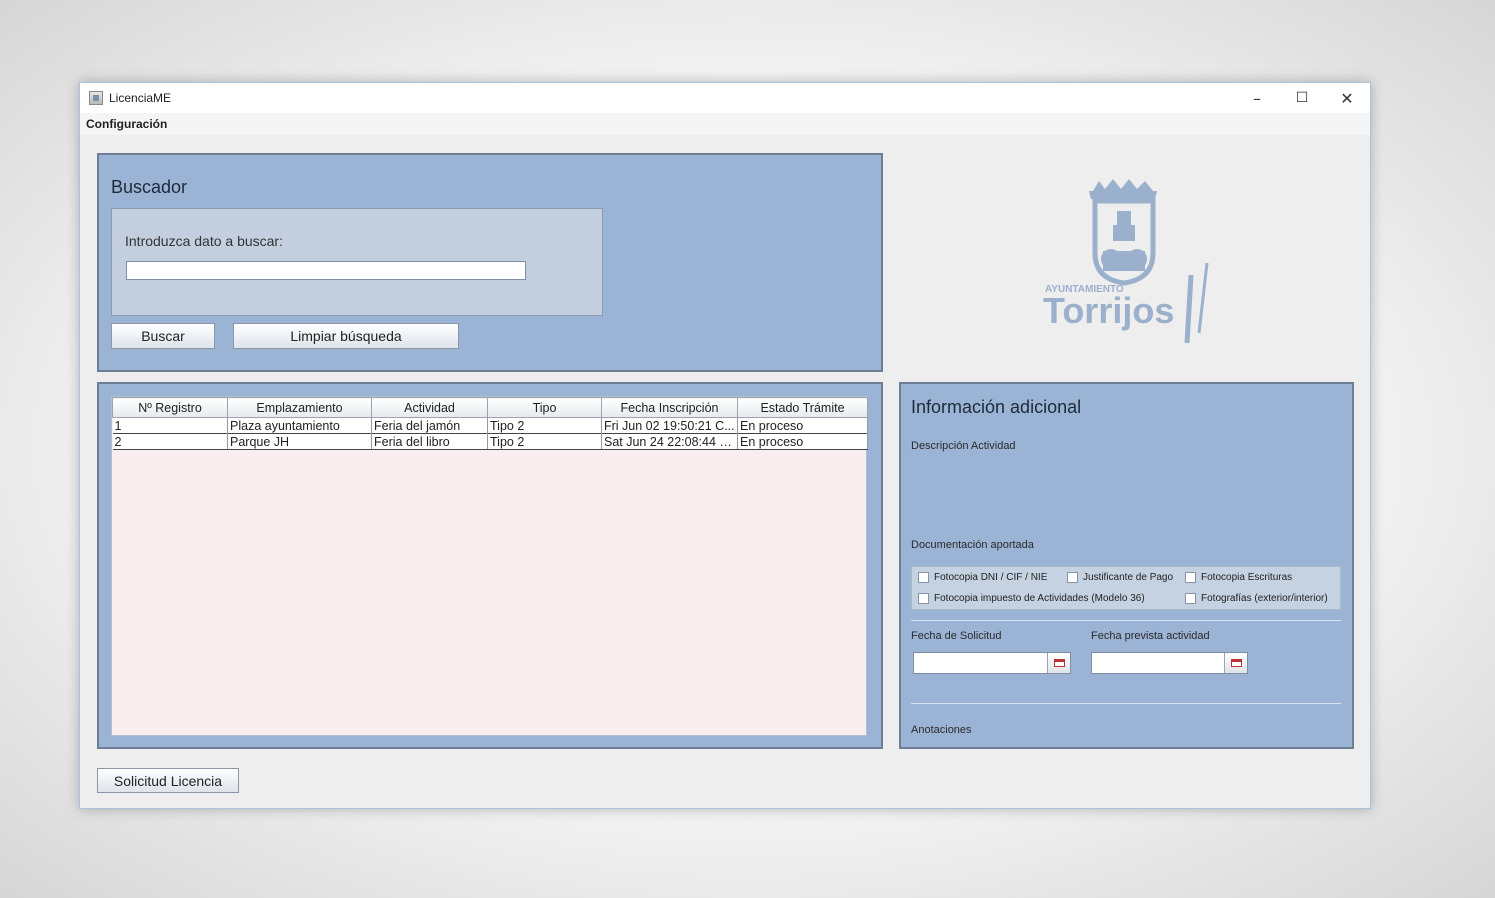 The width and height of the screenshot is (1495, 898). Describe the element at coordinates (346, 336) in the screenshot. I see `clear-search-button: Limpiar búsqueda` at that location.